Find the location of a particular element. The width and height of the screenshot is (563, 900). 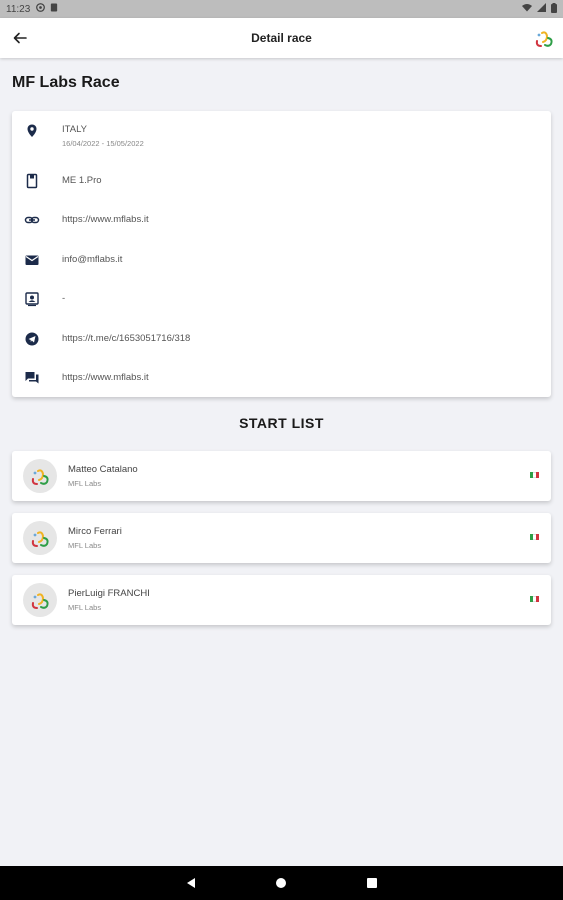

arrow-left-icon is located at coordinates (20, 38).